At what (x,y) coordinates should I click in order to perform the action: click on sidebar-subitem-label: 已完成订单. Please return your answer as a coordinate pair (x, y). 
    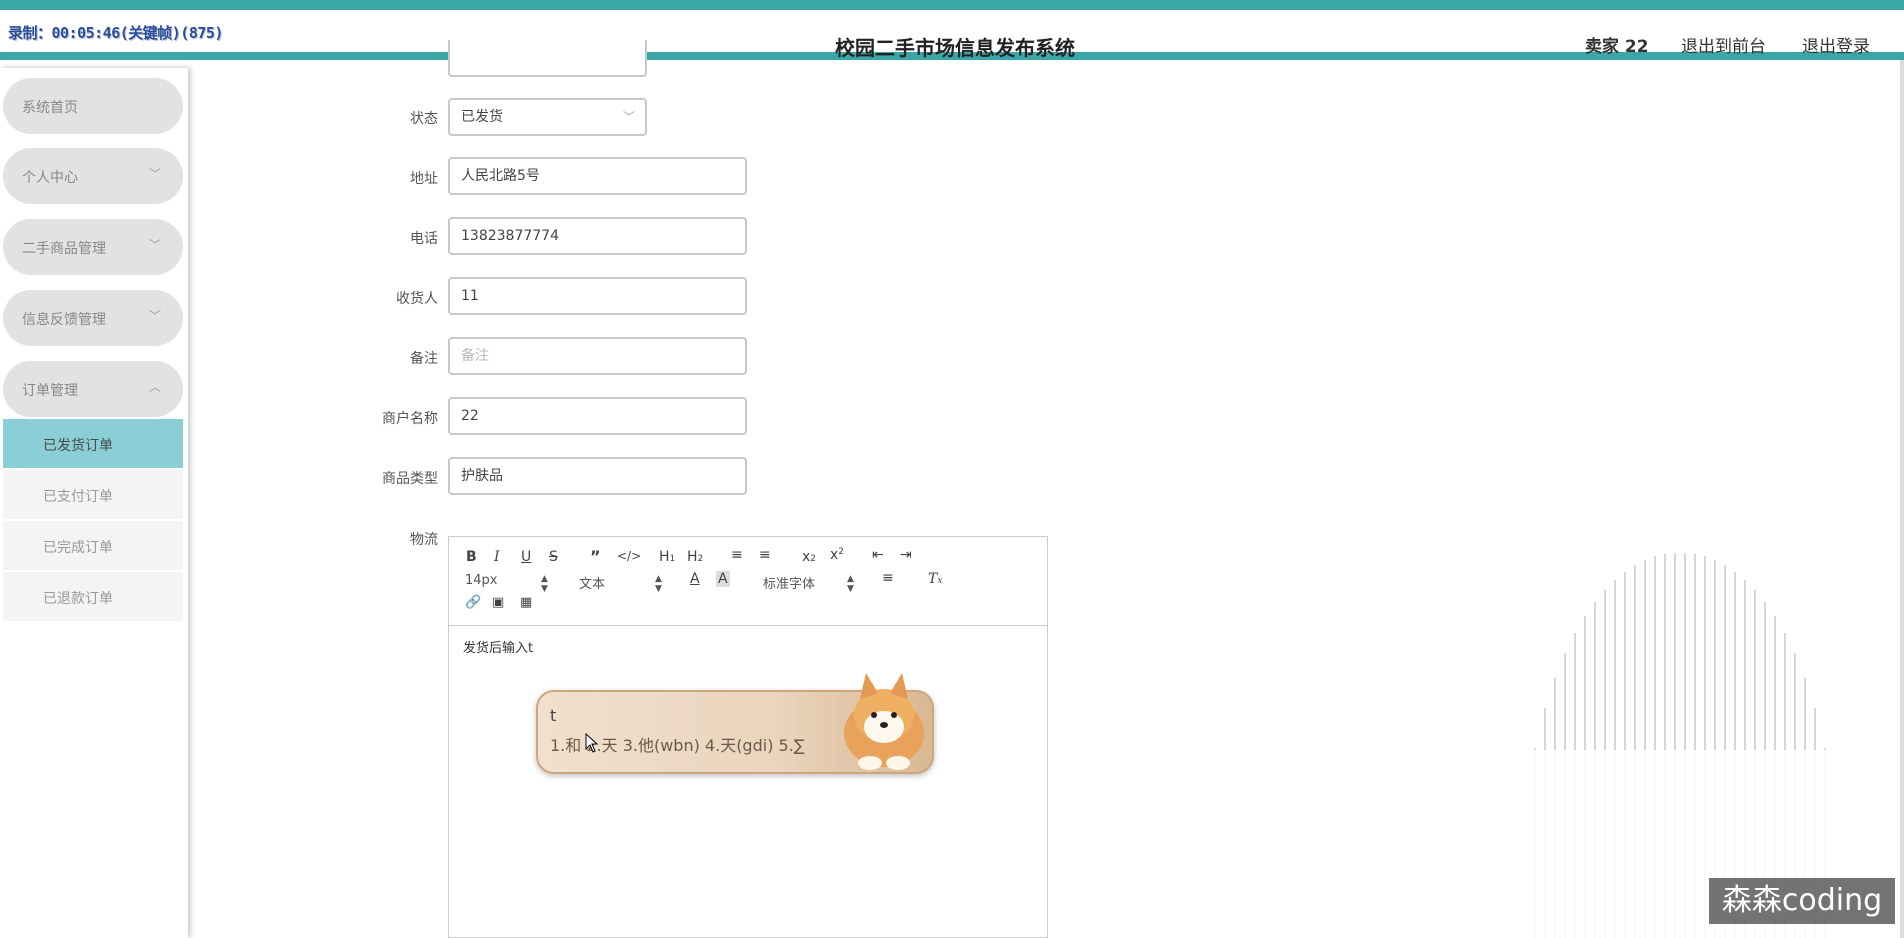
    Looking at the image, I should click on (78, 548).